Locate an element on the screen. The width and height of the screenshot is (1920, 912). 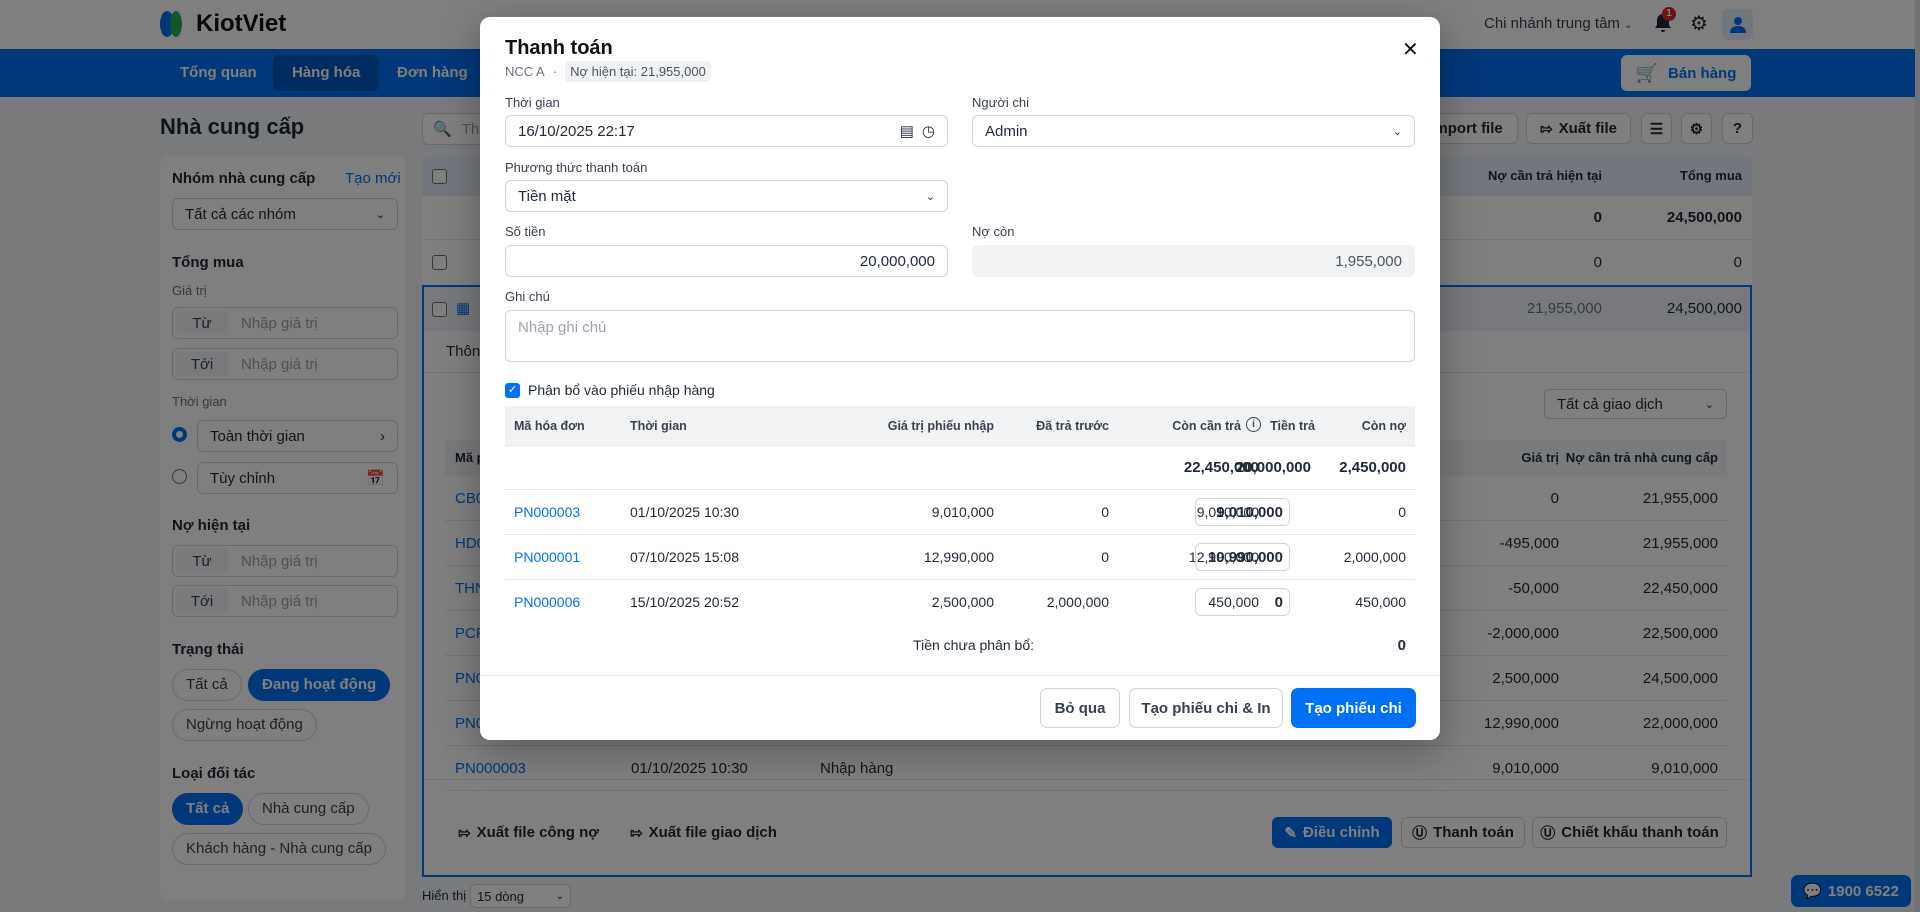
total-pay: 20,000,000 is located at coordinates (1273, 467).